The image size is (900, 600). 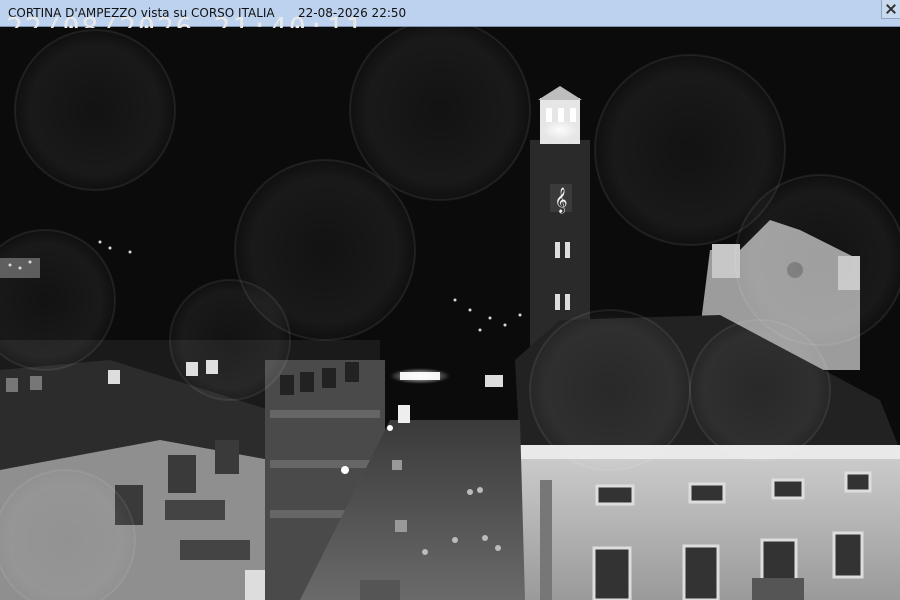 I want to click on camera-timestamp-overlay: 22/08/2026 21:40:11, so click(x=185, y=21).